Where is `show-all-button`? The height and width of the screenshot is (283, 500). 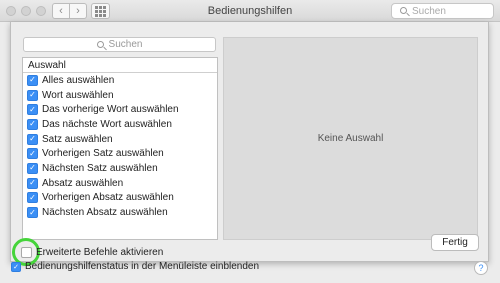
show-all-button is located at coordinates (100, 11).